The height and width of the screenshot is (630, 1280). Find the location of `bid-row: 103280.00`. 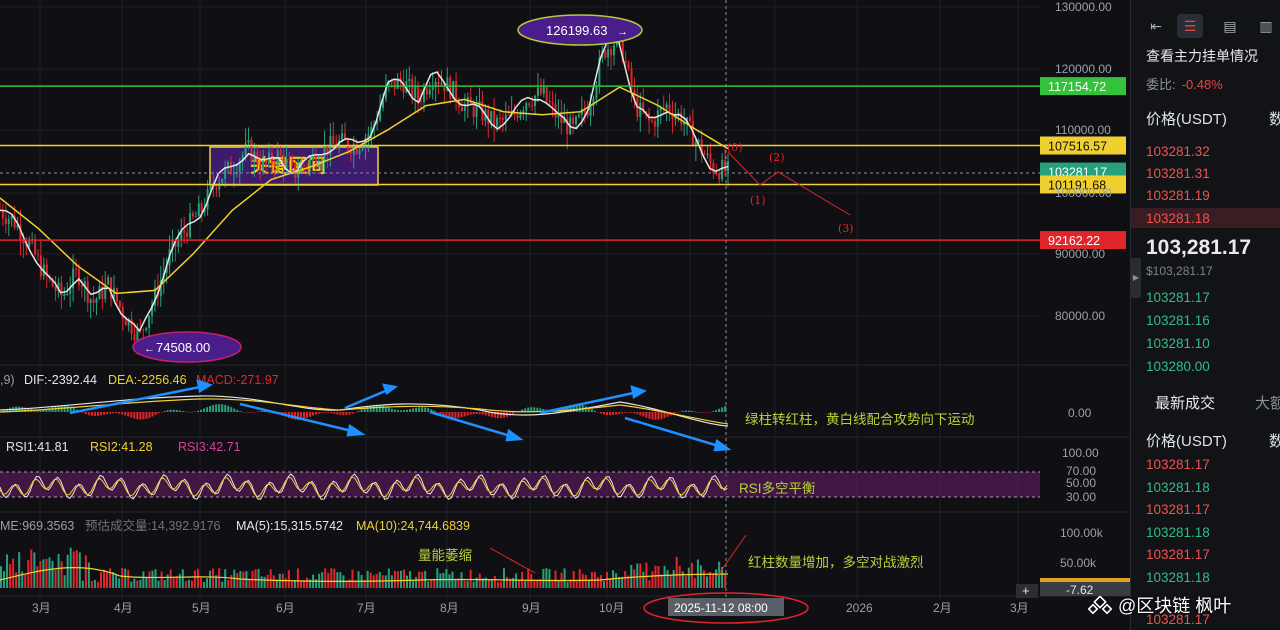

bid-row: 103280.00 is located at coordinates (1178, 366).